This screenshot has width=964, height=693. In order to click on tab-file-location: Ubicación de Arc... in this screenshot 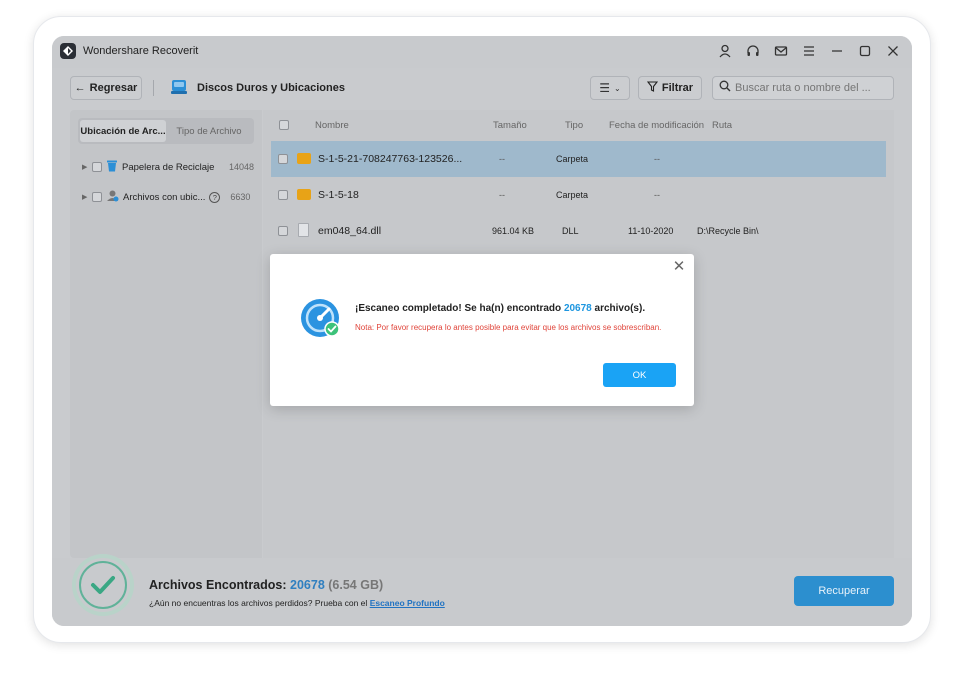, I will do `click(123, 131)`.